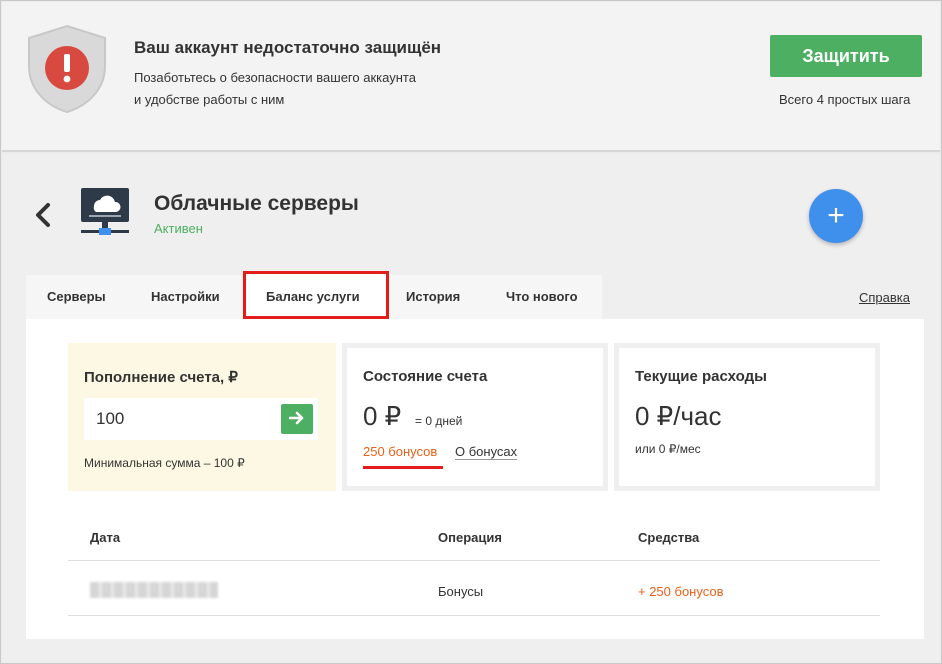 The height and width of the screenshot is (664, 942). What do you see at coordinates (433, 297) in the screenshot?
I see `tab-history: История` at bounding box center [433, 297].